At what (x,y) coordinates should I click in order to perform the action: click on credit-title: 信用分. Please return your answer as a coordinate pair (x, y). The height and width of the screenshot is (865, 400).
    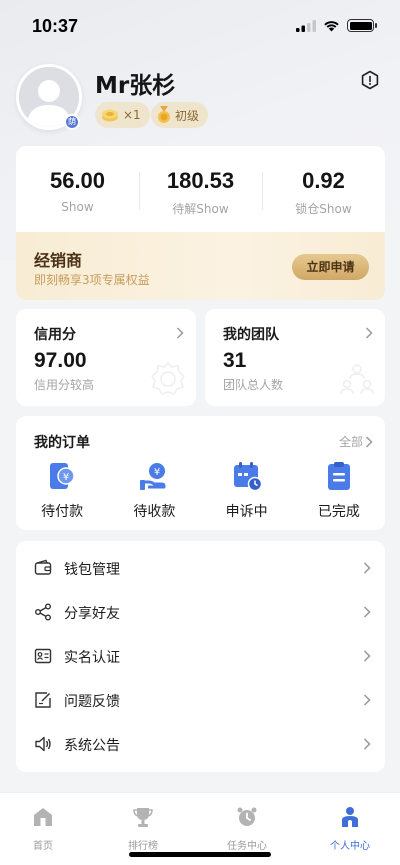
    Looking at the image, I should click on (55, 335).